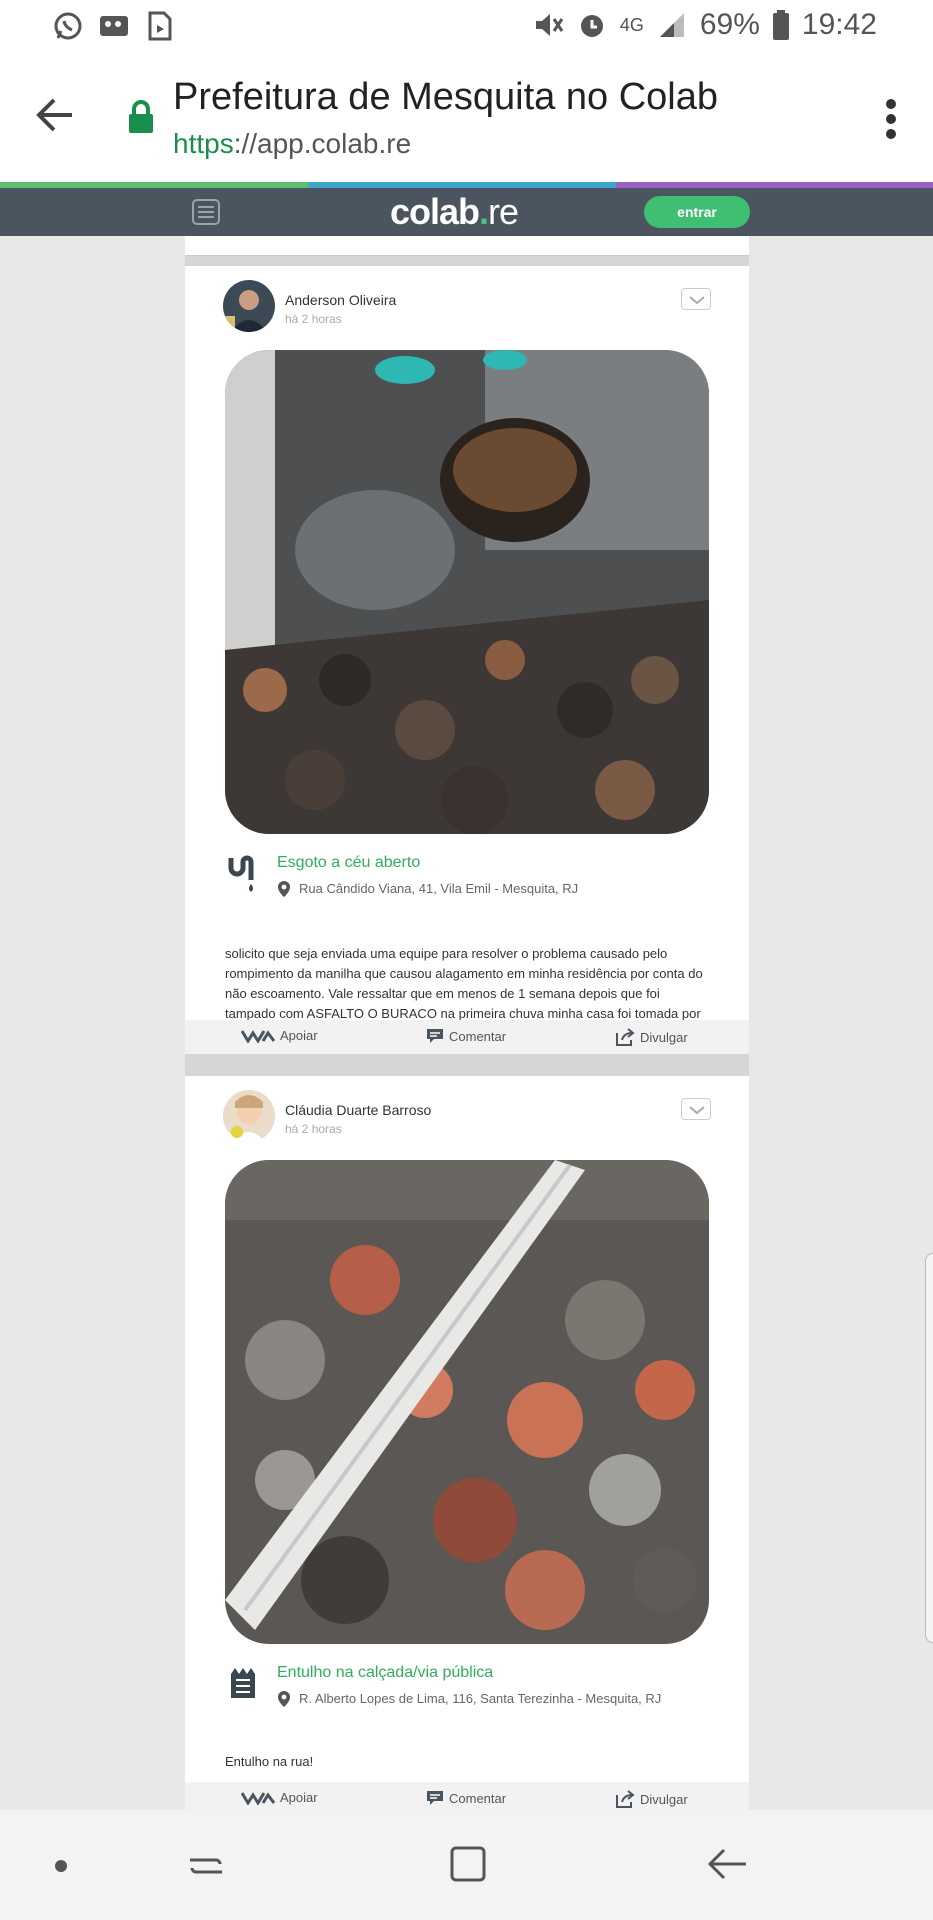 This screenshot has height=1920, width=933. I want to click on network-type: 4G, so click(631, 24).